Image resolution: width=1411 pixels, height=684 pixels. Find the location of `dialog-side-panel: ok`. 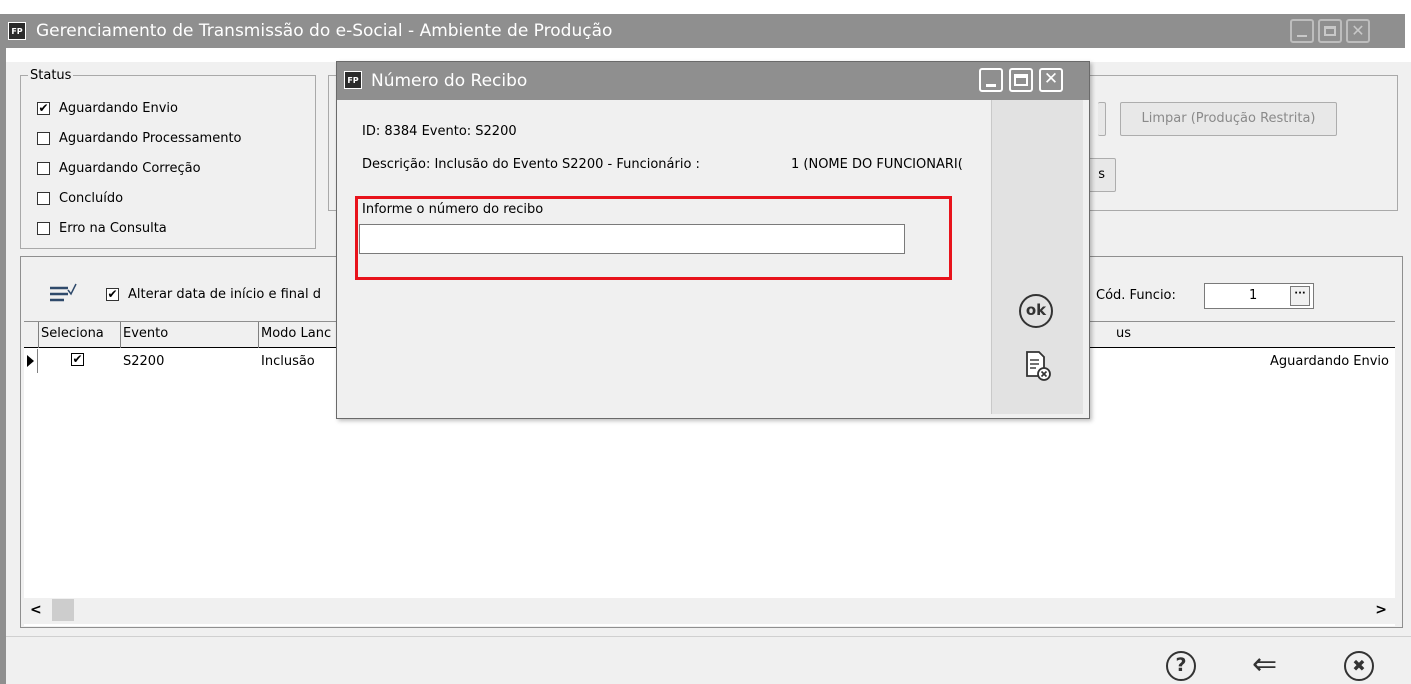

dialog-side-panel: ok is located at coordinates (1037, 257).